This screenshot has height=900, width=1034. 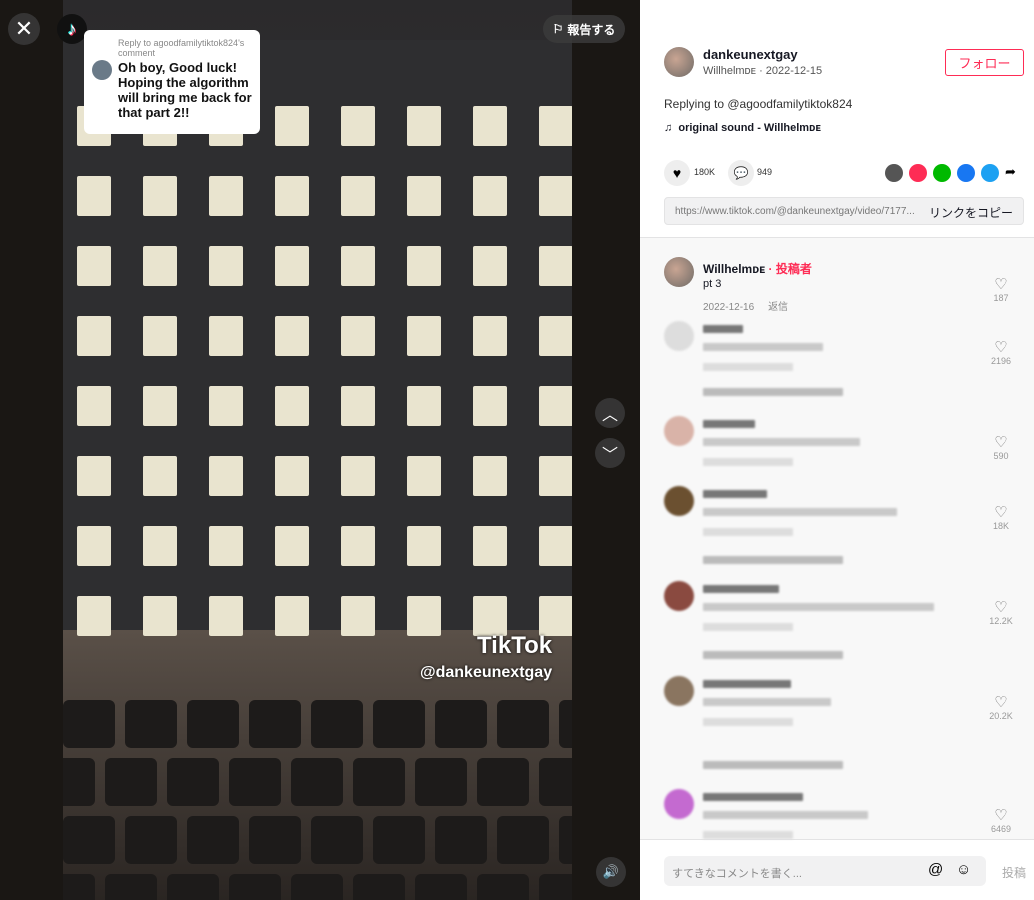 I want to click on follow-button: フォロー, so click(x=984, y=62).